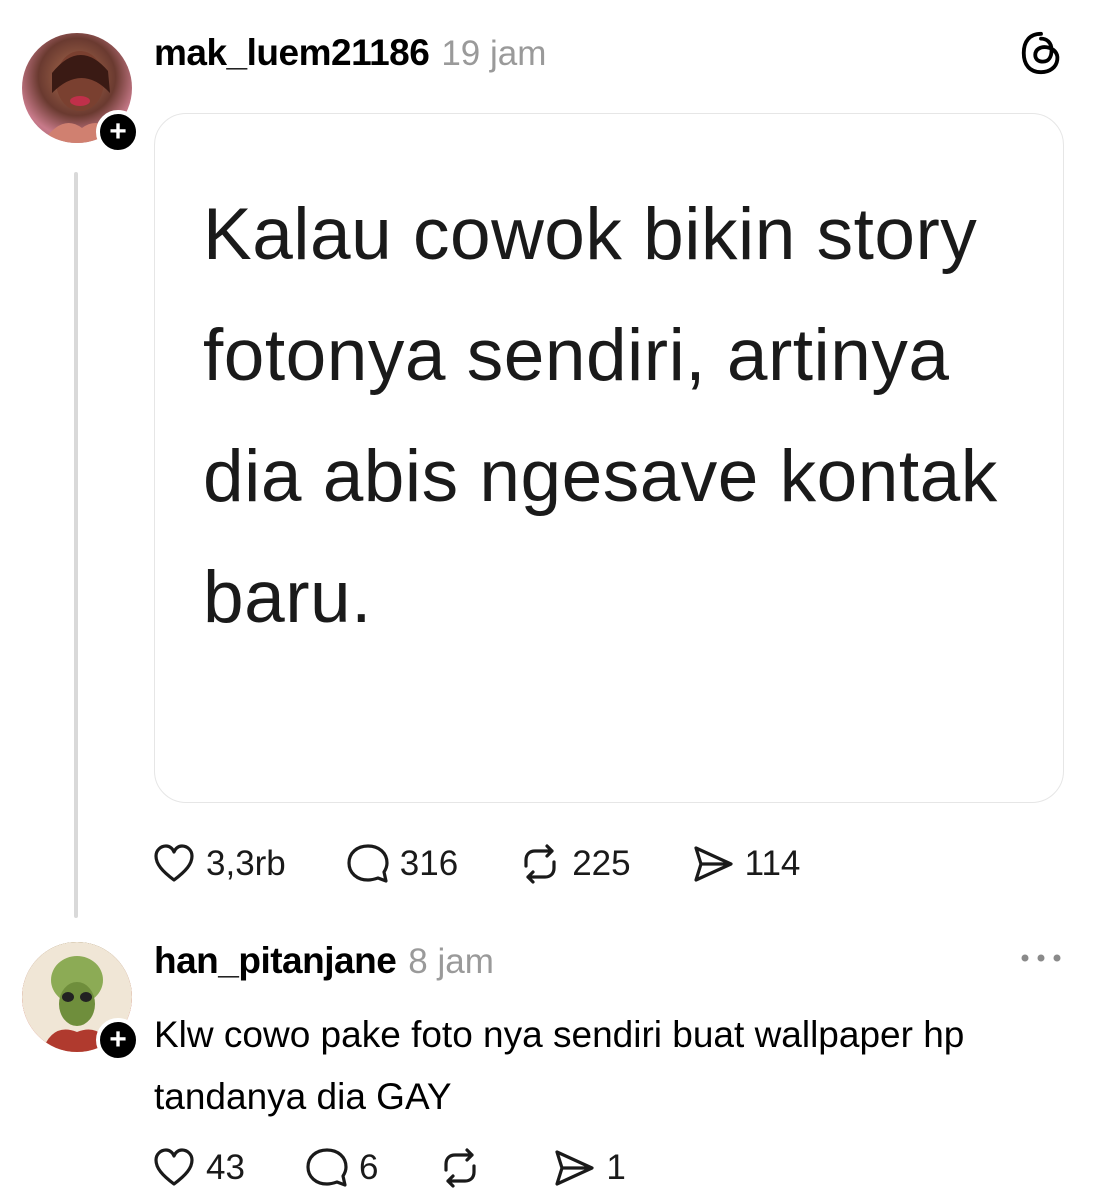  I want to click on username: mak_luem21186, so click(292, 53).